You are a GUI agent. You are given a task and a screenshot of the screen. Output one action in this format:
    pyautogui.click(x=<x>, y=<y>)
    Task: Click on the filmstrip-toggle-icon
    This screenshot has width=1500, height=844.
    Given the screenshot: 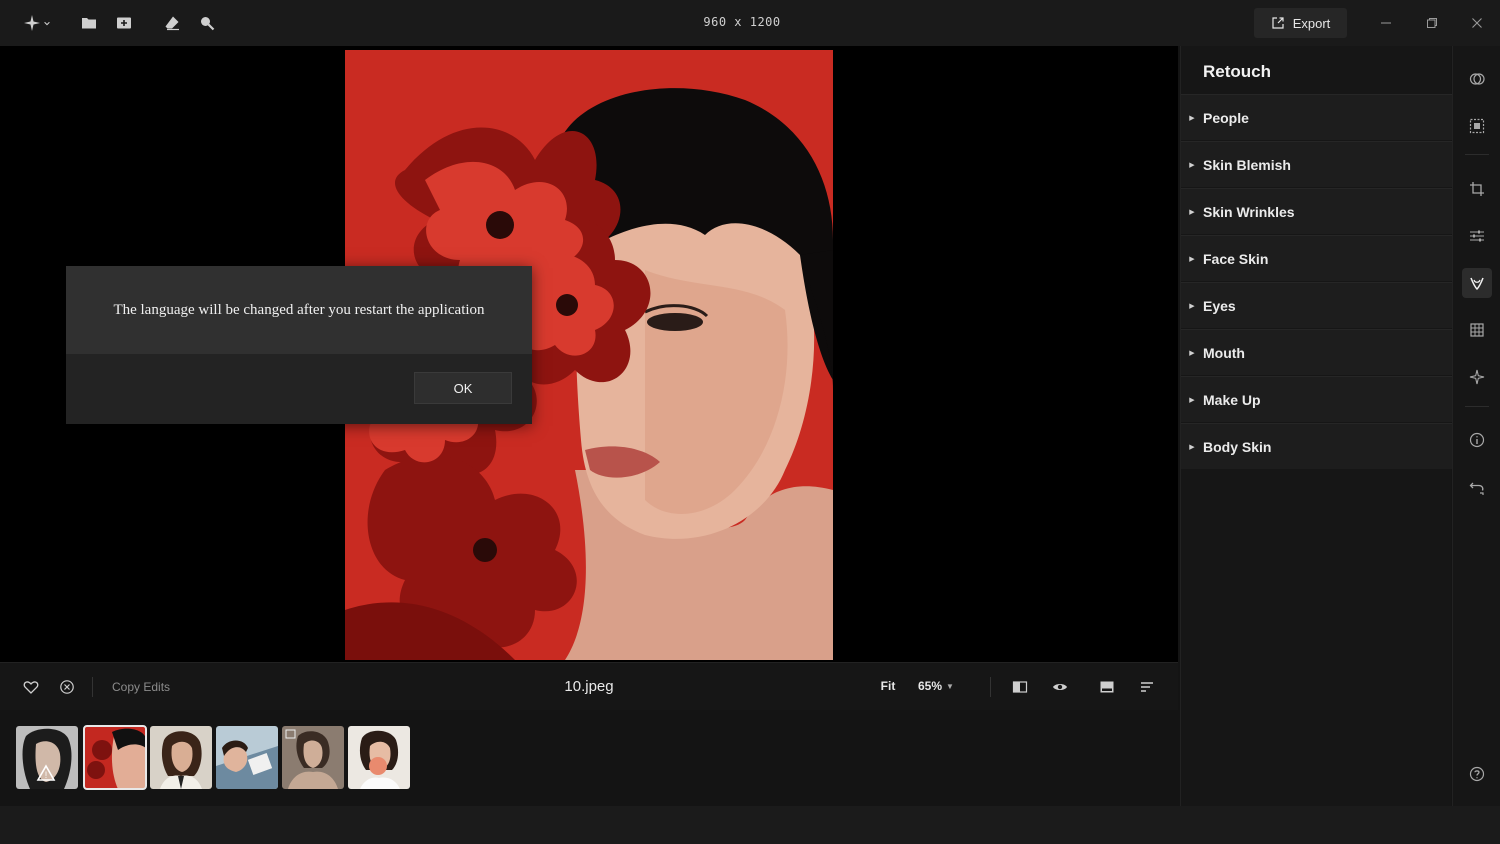 What is the action you would take?
    pyautogui.click(x=1107, y=687)
    